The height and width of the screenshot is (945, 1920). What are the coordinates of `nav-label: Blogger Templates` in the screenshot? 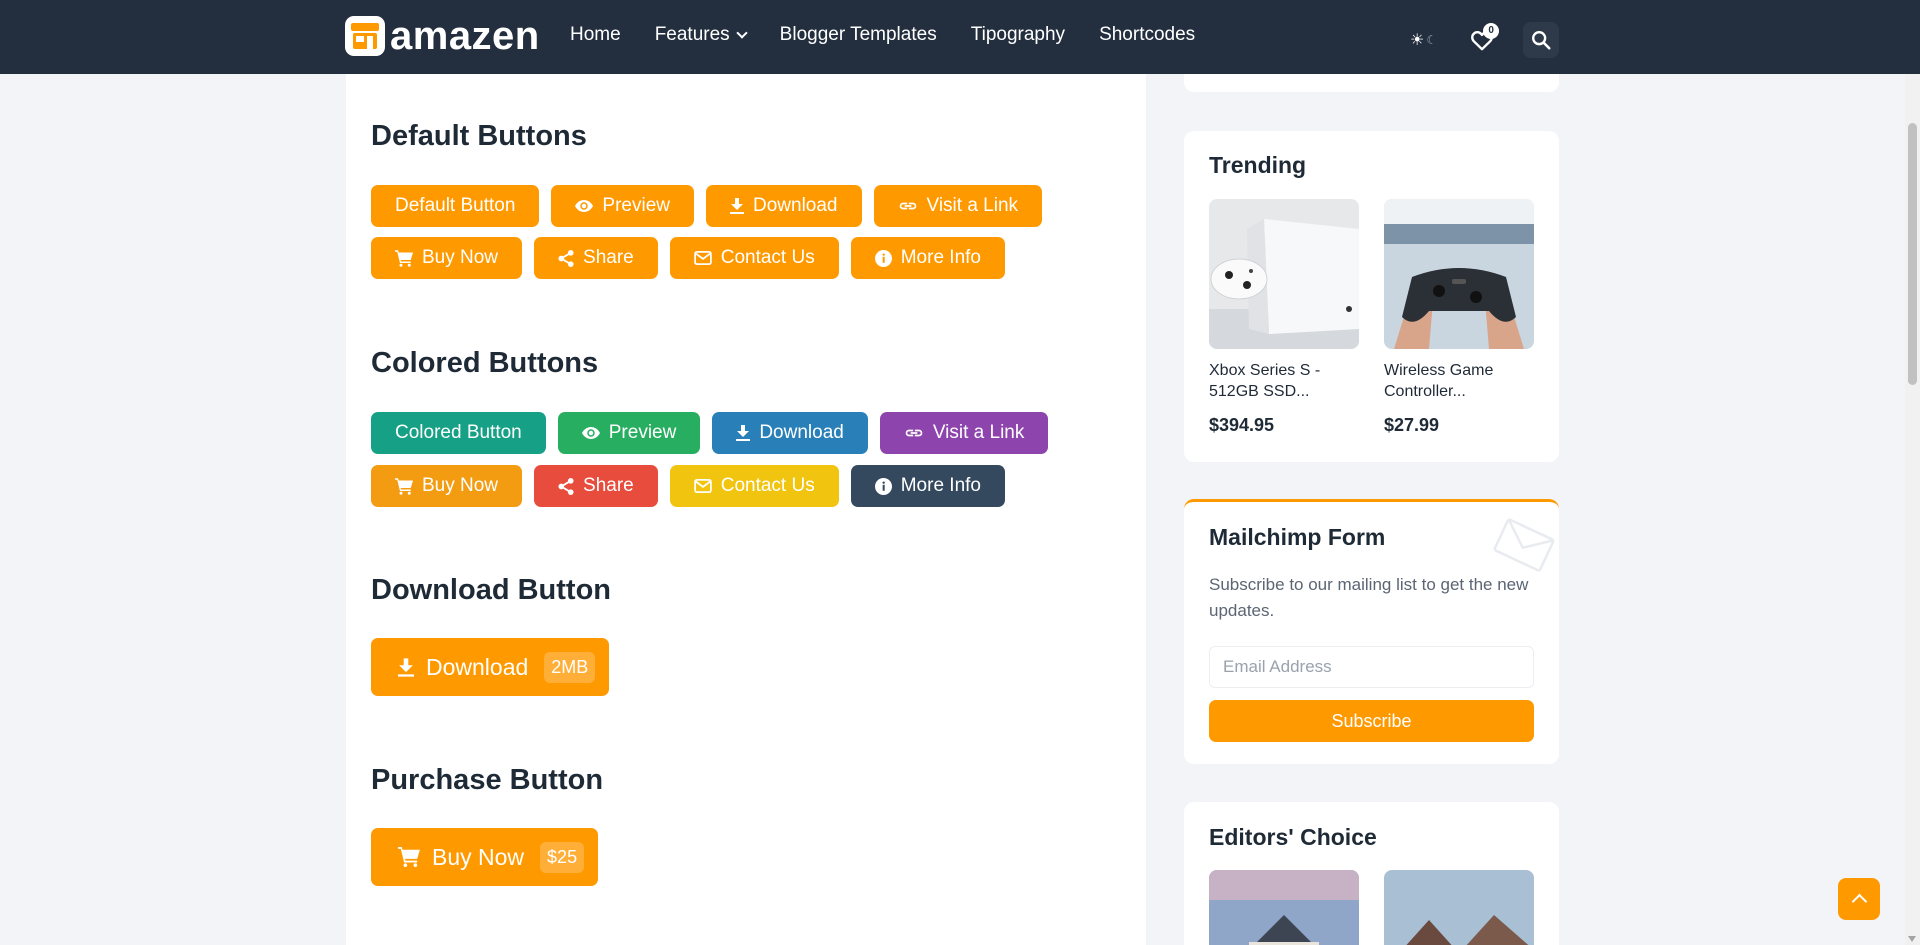 It's located at (858, 34).